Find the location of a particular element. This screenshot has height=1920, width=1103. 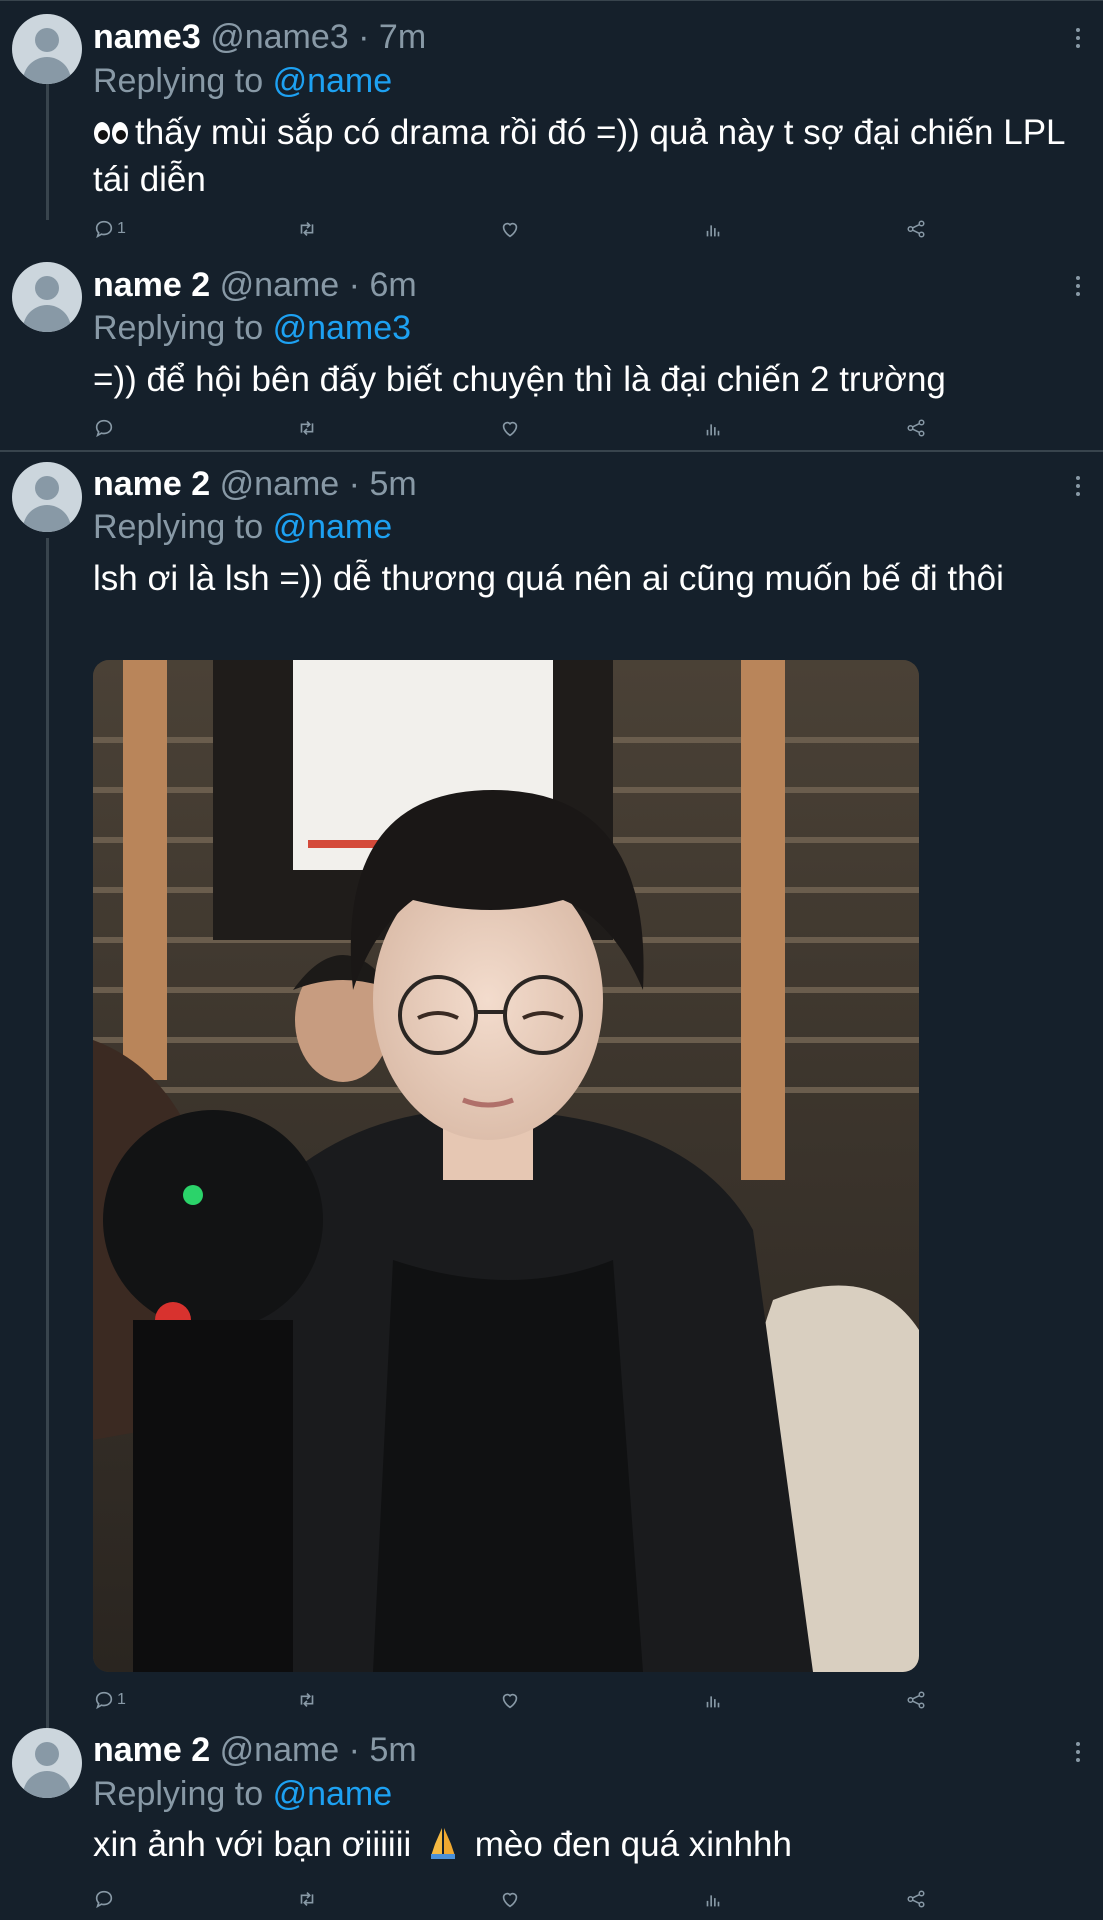

timestamp: 6m is located at coordinates (392, 285).